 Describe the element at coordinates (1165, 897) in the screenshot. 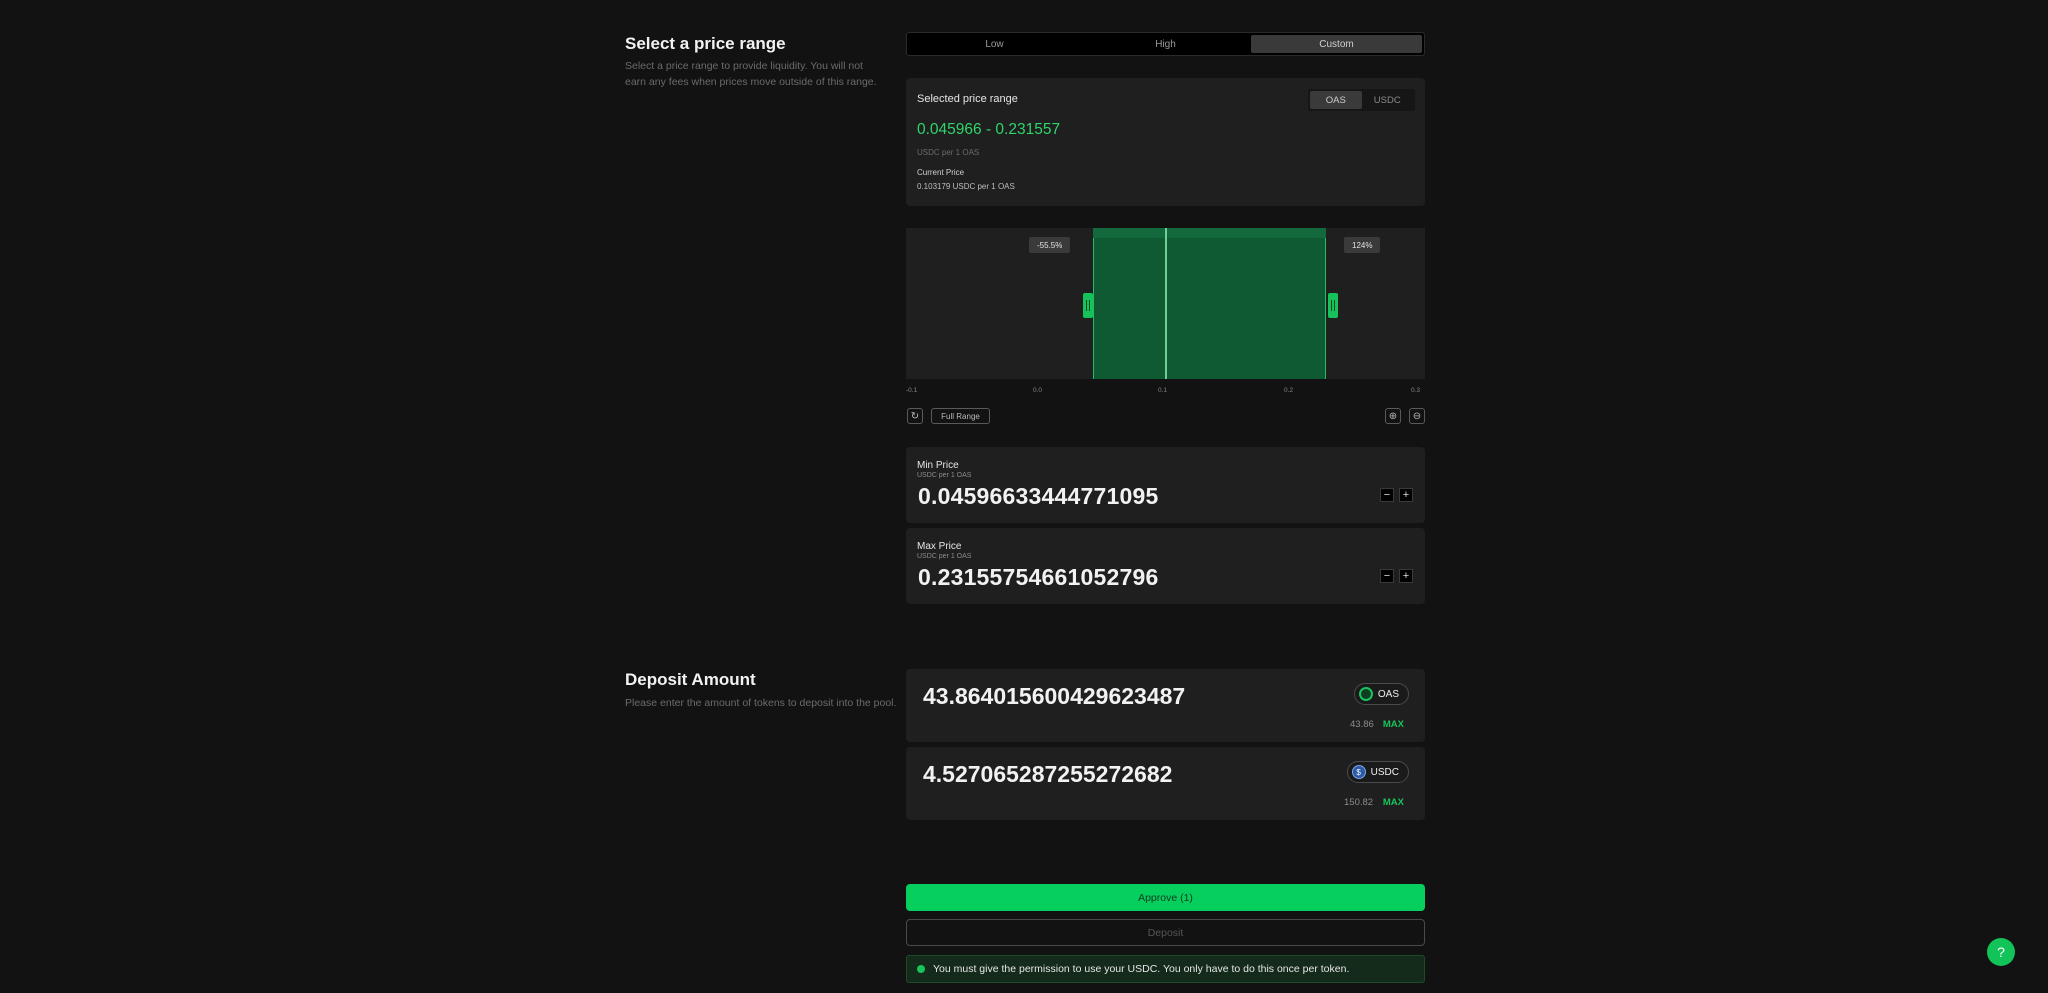

I see `approve-button: Approve (1)` at that location.